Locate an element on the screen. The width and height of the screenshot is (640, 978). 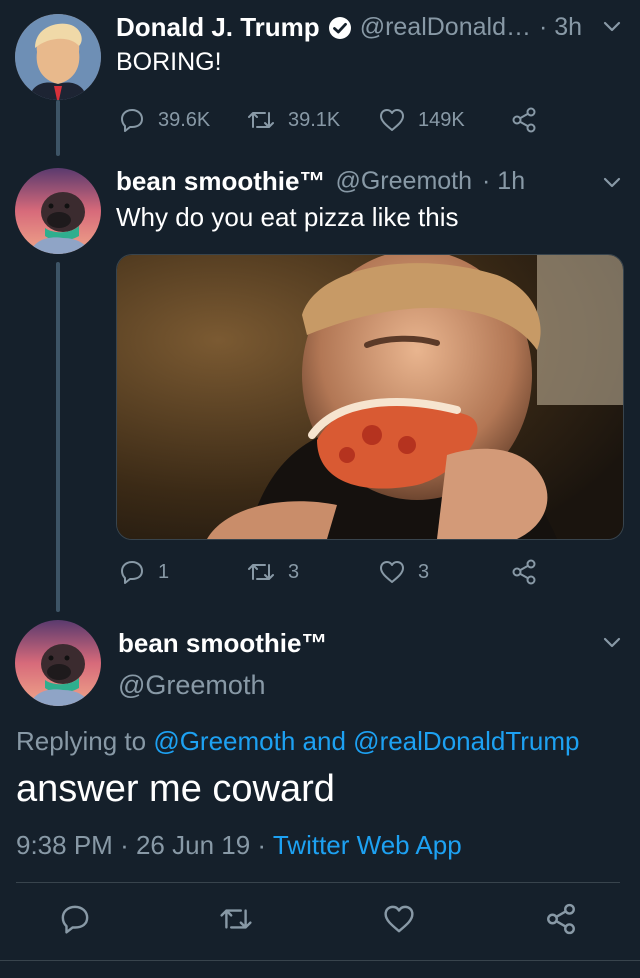
retweet-button: 3 is located at coordinates (272, 572).